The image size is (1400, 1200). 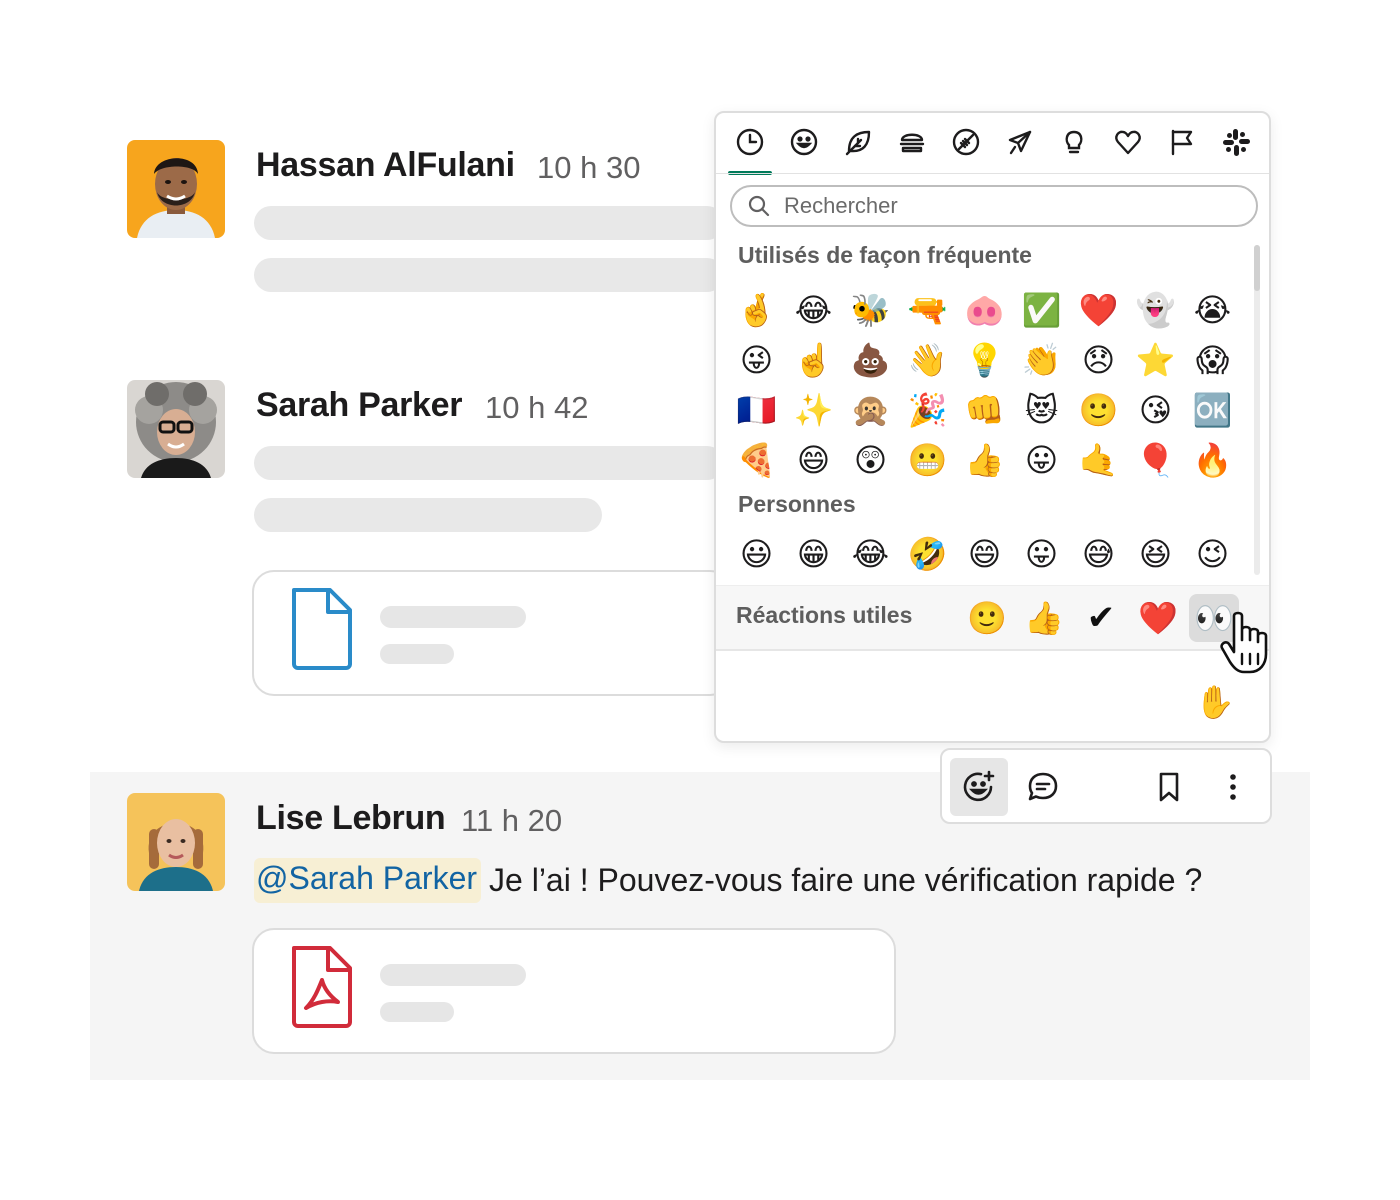 I want to click on emoji-item: 🆗, so click(x=1212, y=410).